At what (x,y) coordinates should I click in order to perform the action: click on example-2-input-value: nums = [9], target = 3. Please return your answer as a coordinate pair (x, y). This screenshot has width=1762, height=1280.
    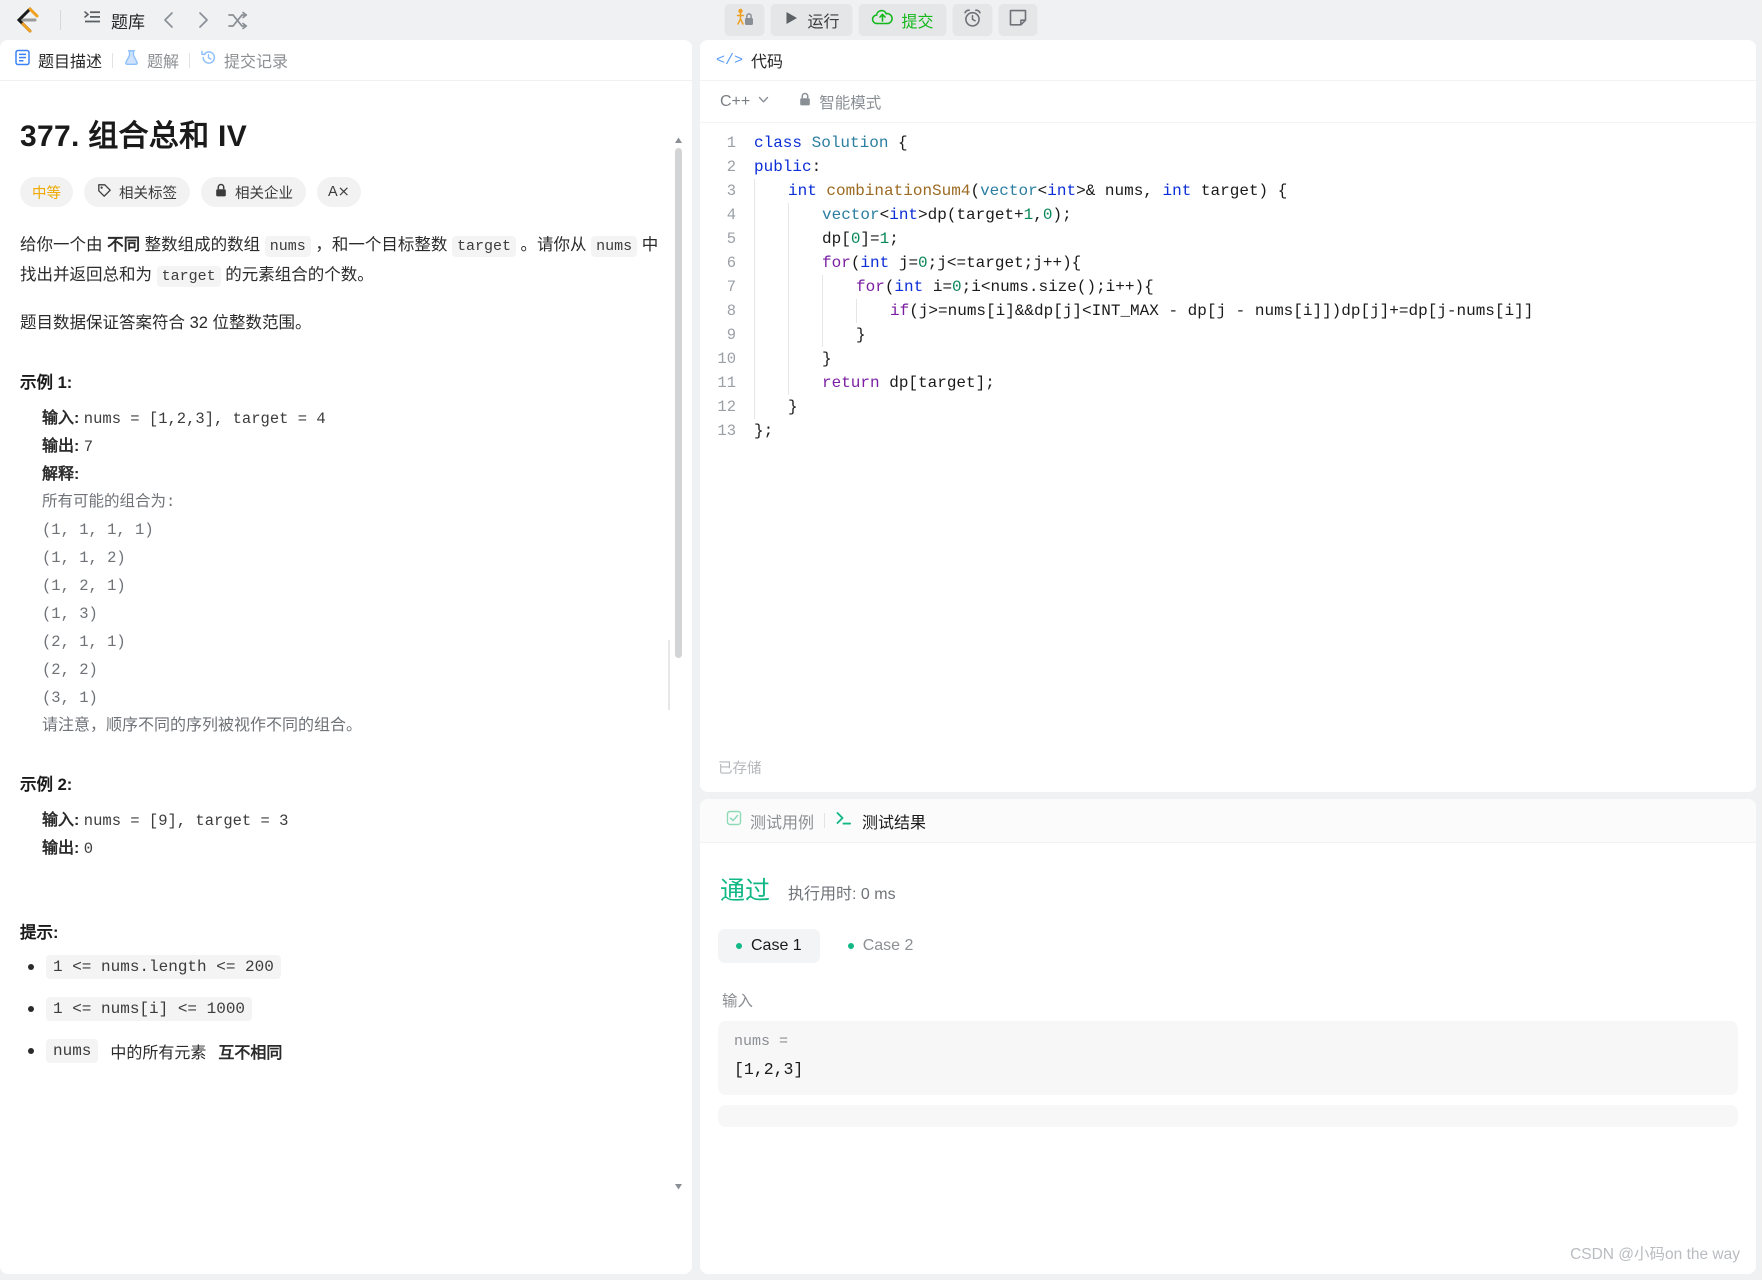
    Looking at the image, I should click on (186, 821).